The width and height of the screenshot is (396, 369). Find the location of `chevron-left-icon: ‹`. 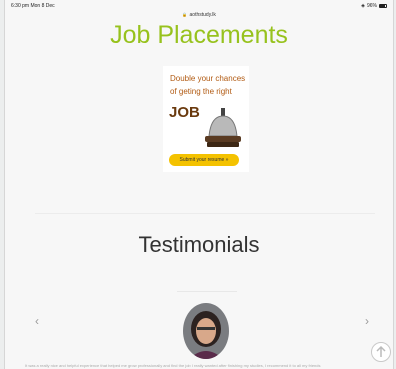

chevron-left-icon: ‹ is located at coordinates (37, 321).